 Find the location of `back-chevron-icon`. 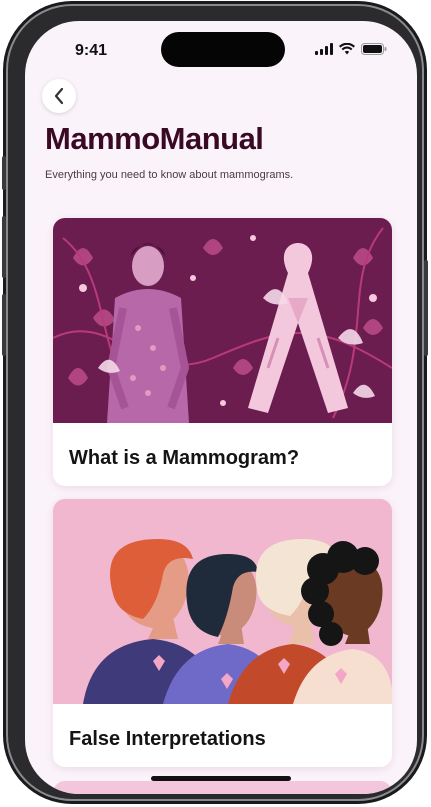

back-chevron-icon is located at coordinates (59, 96).